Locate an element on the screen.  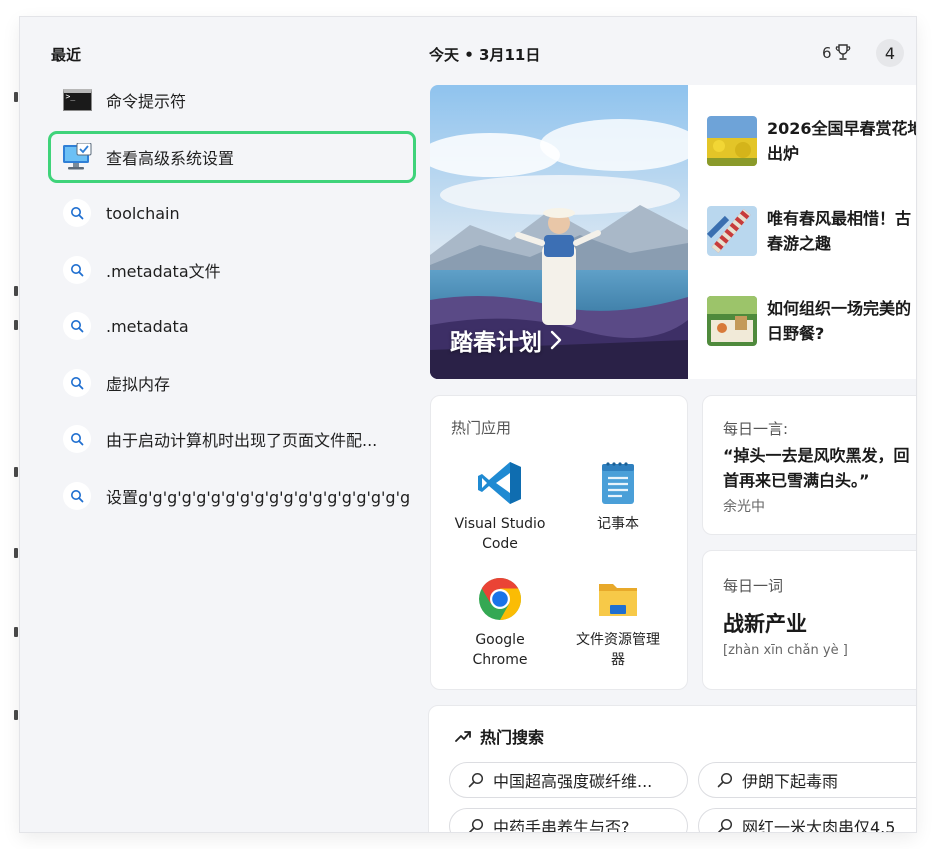
trending-up-icon is located at coordinates (463, 736).